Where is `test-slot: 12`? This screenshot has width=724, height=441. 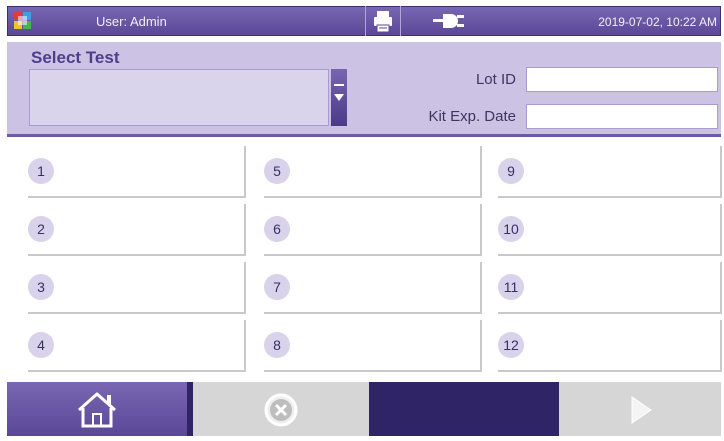 test-slot: 12 is located at coordinates (610, 346).